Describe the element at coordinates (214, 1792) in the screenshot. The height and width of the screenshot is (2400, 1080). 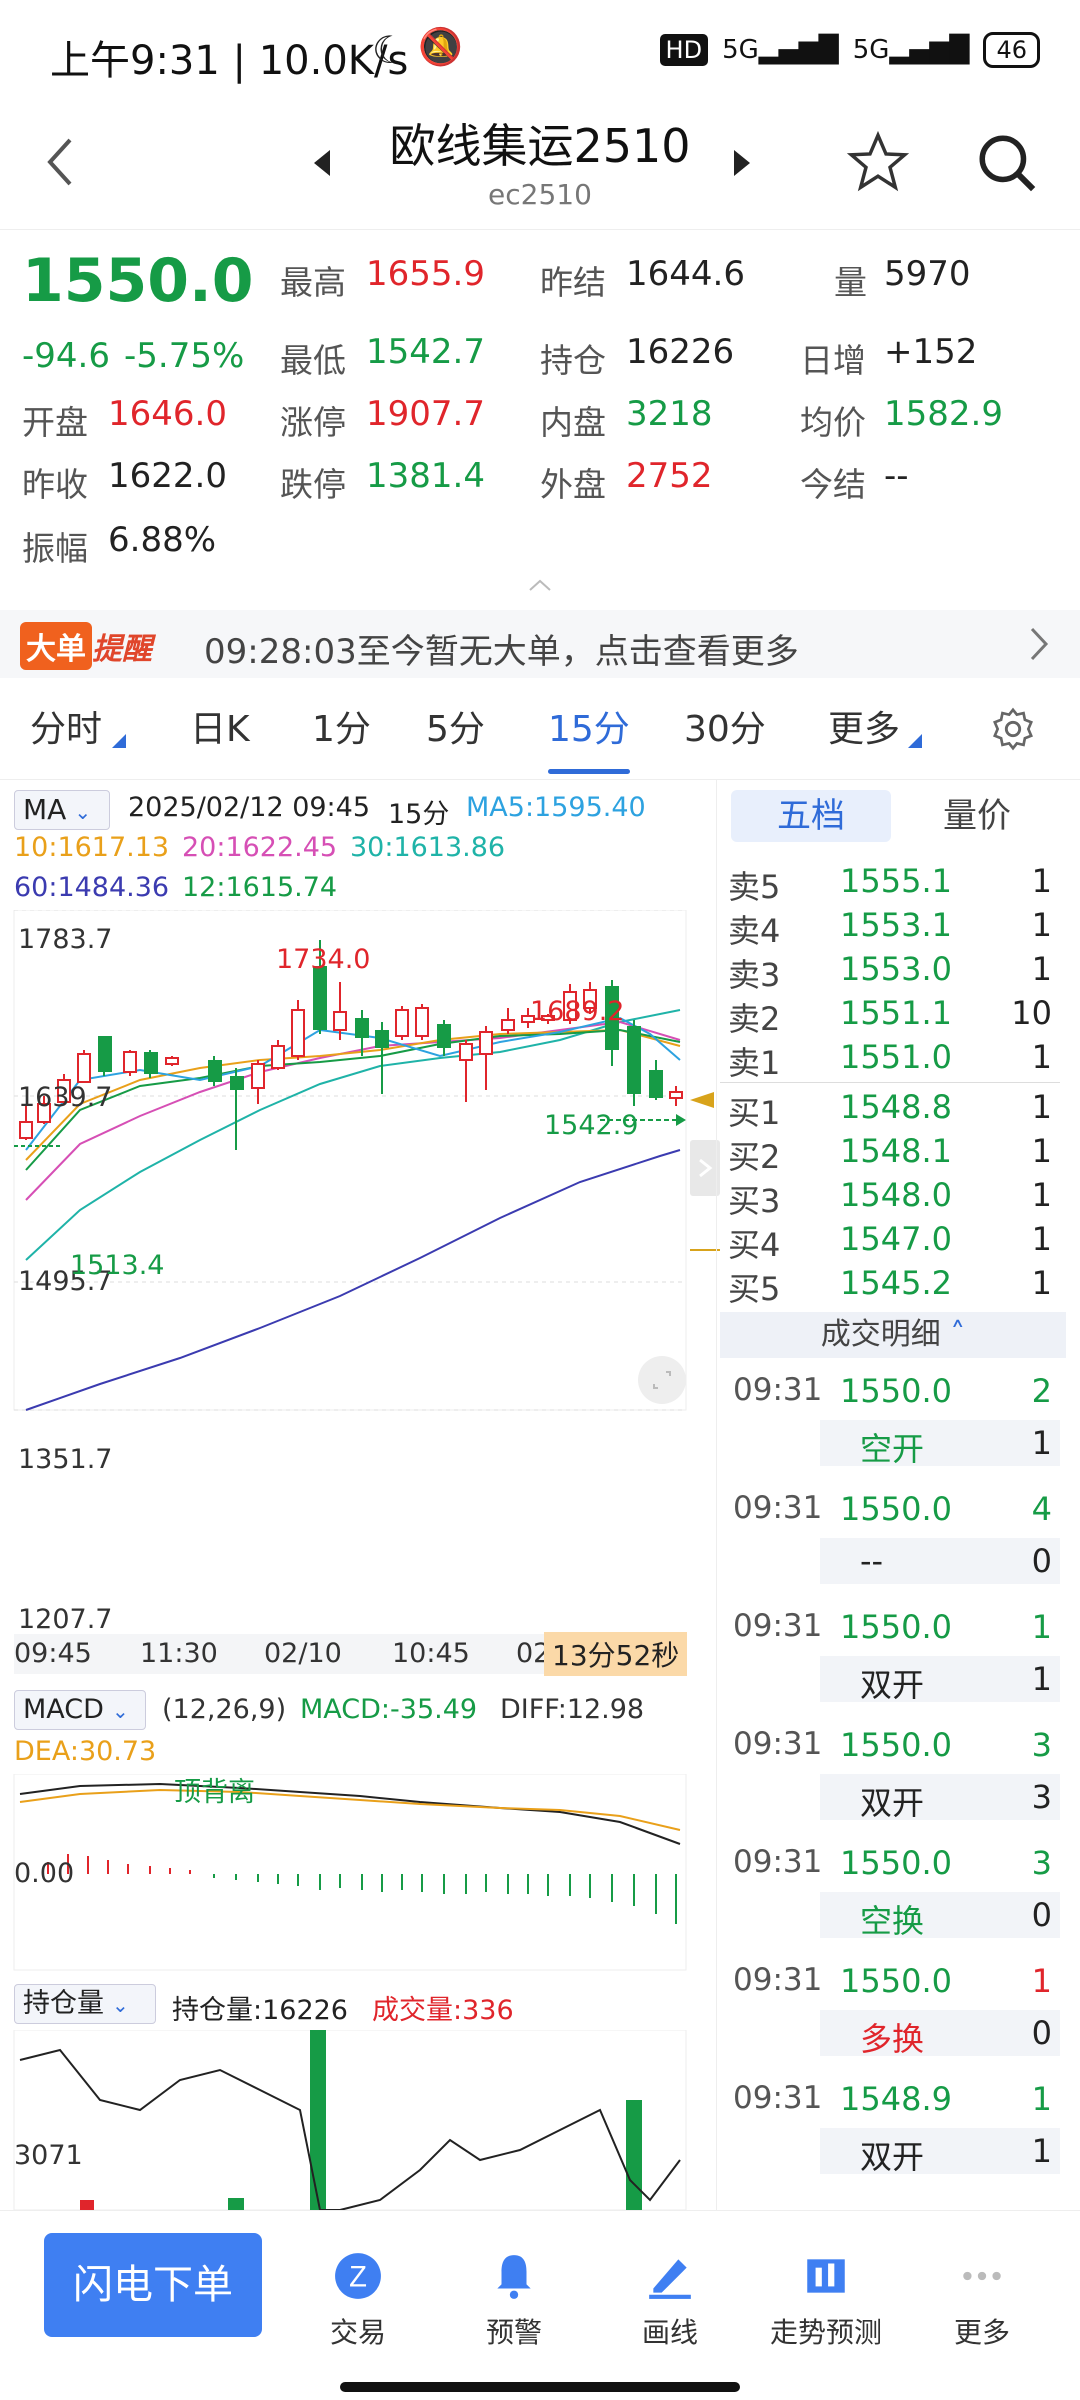
I see `macd-divergence-note: 顶背离` at that location.